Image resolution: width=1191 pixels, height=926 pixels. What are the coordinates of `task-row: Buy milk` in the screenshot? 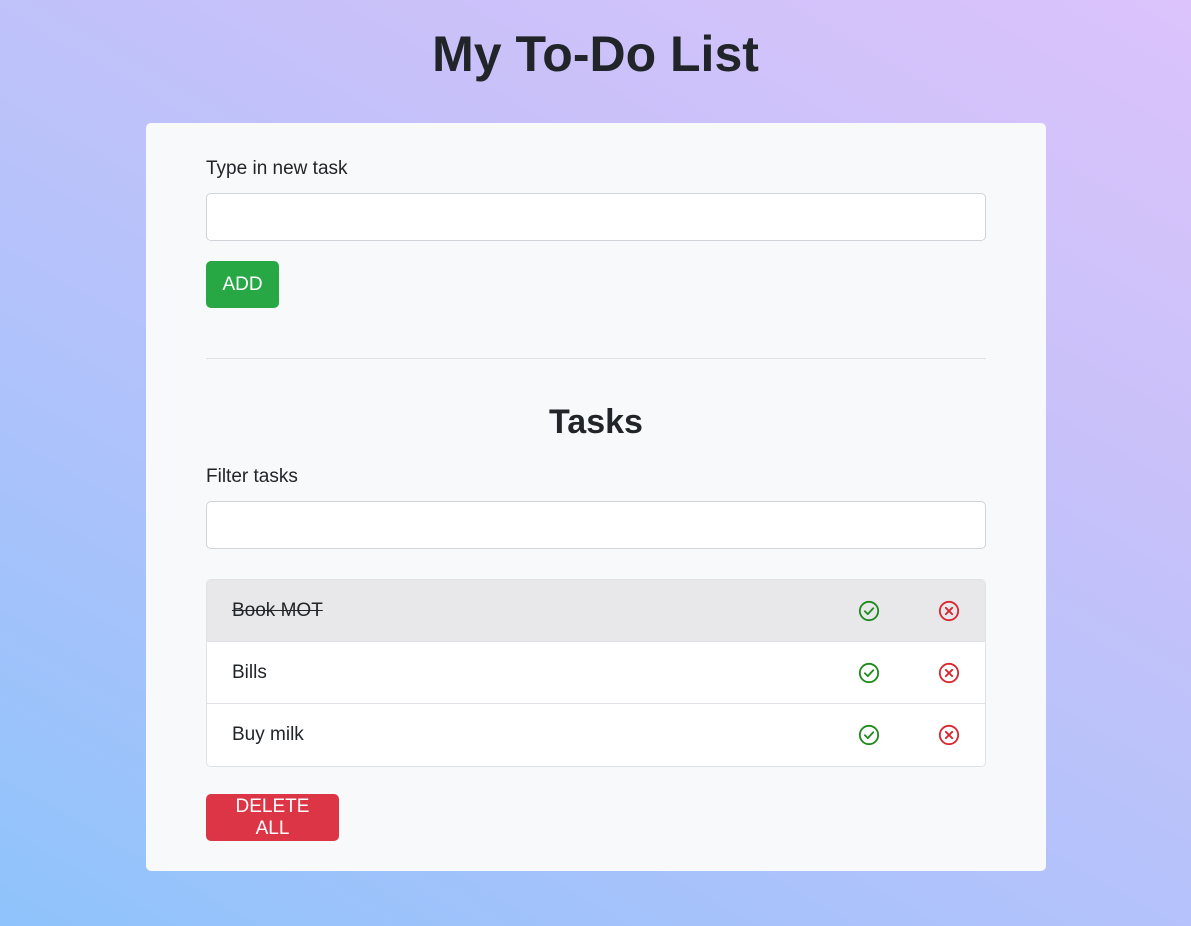 It's located at (596, 735).